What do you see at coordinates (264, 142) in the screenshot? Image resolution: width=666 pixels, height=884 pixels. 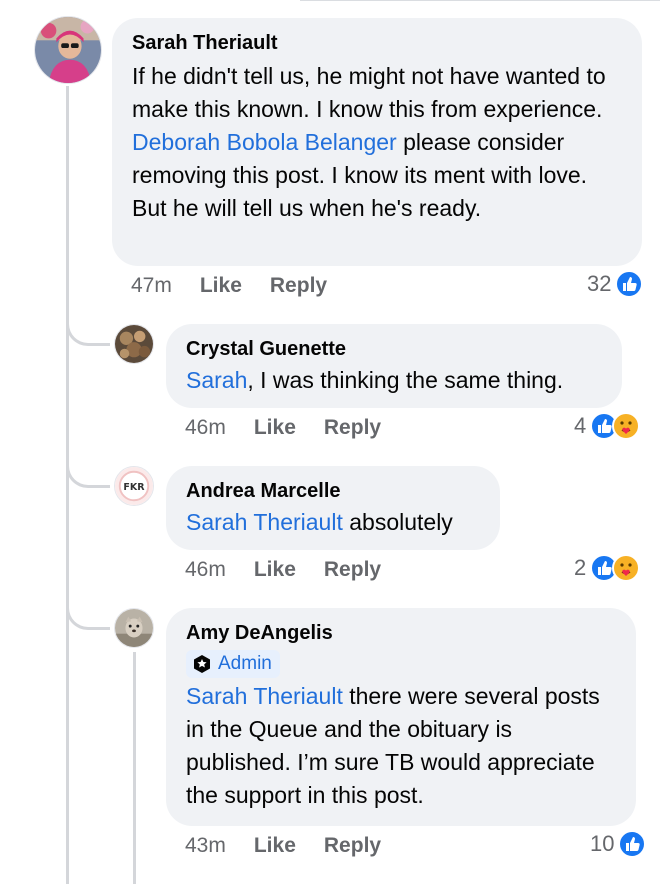 I see `mention-link: Deborah Bobola Belanger` at bounding box center [264, 142].